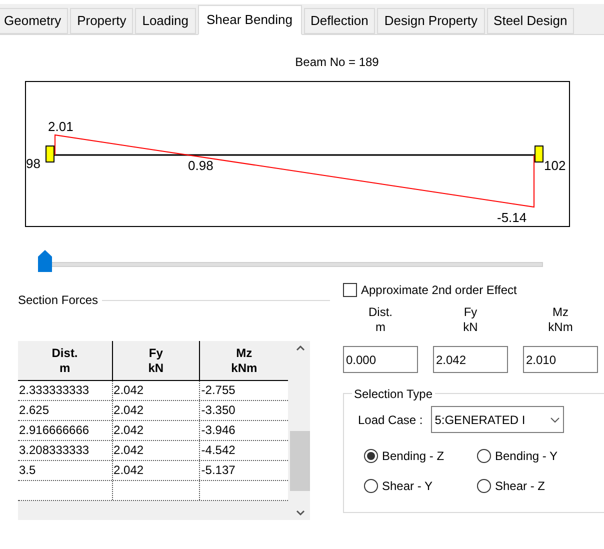 The height and width of the screenshot is (549, 604). Describe the element at coordinates (407, 486) in the screenshot. I see `radio-label: Shear - Y` at that location.